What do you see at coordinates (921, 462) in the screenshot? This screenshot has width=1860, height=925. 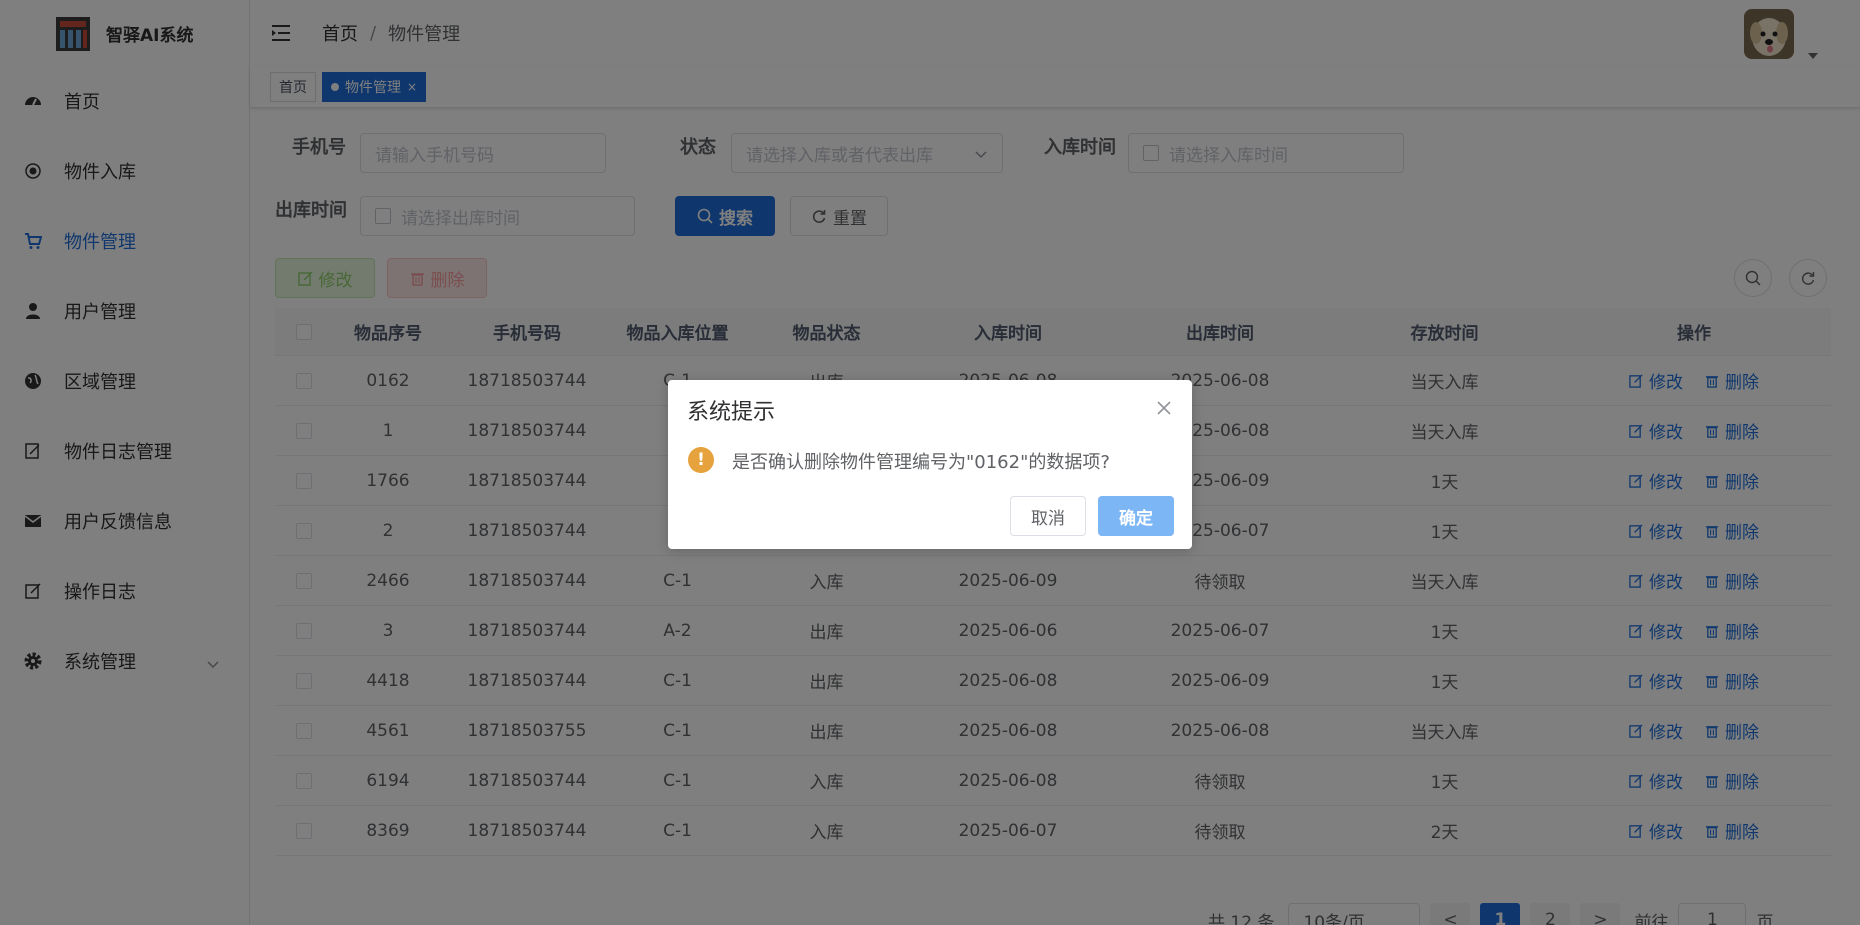 I see `dialog-message: 是否确认删除物件管理编号为"0162"的数据项?` at bounding box center [921, 462].